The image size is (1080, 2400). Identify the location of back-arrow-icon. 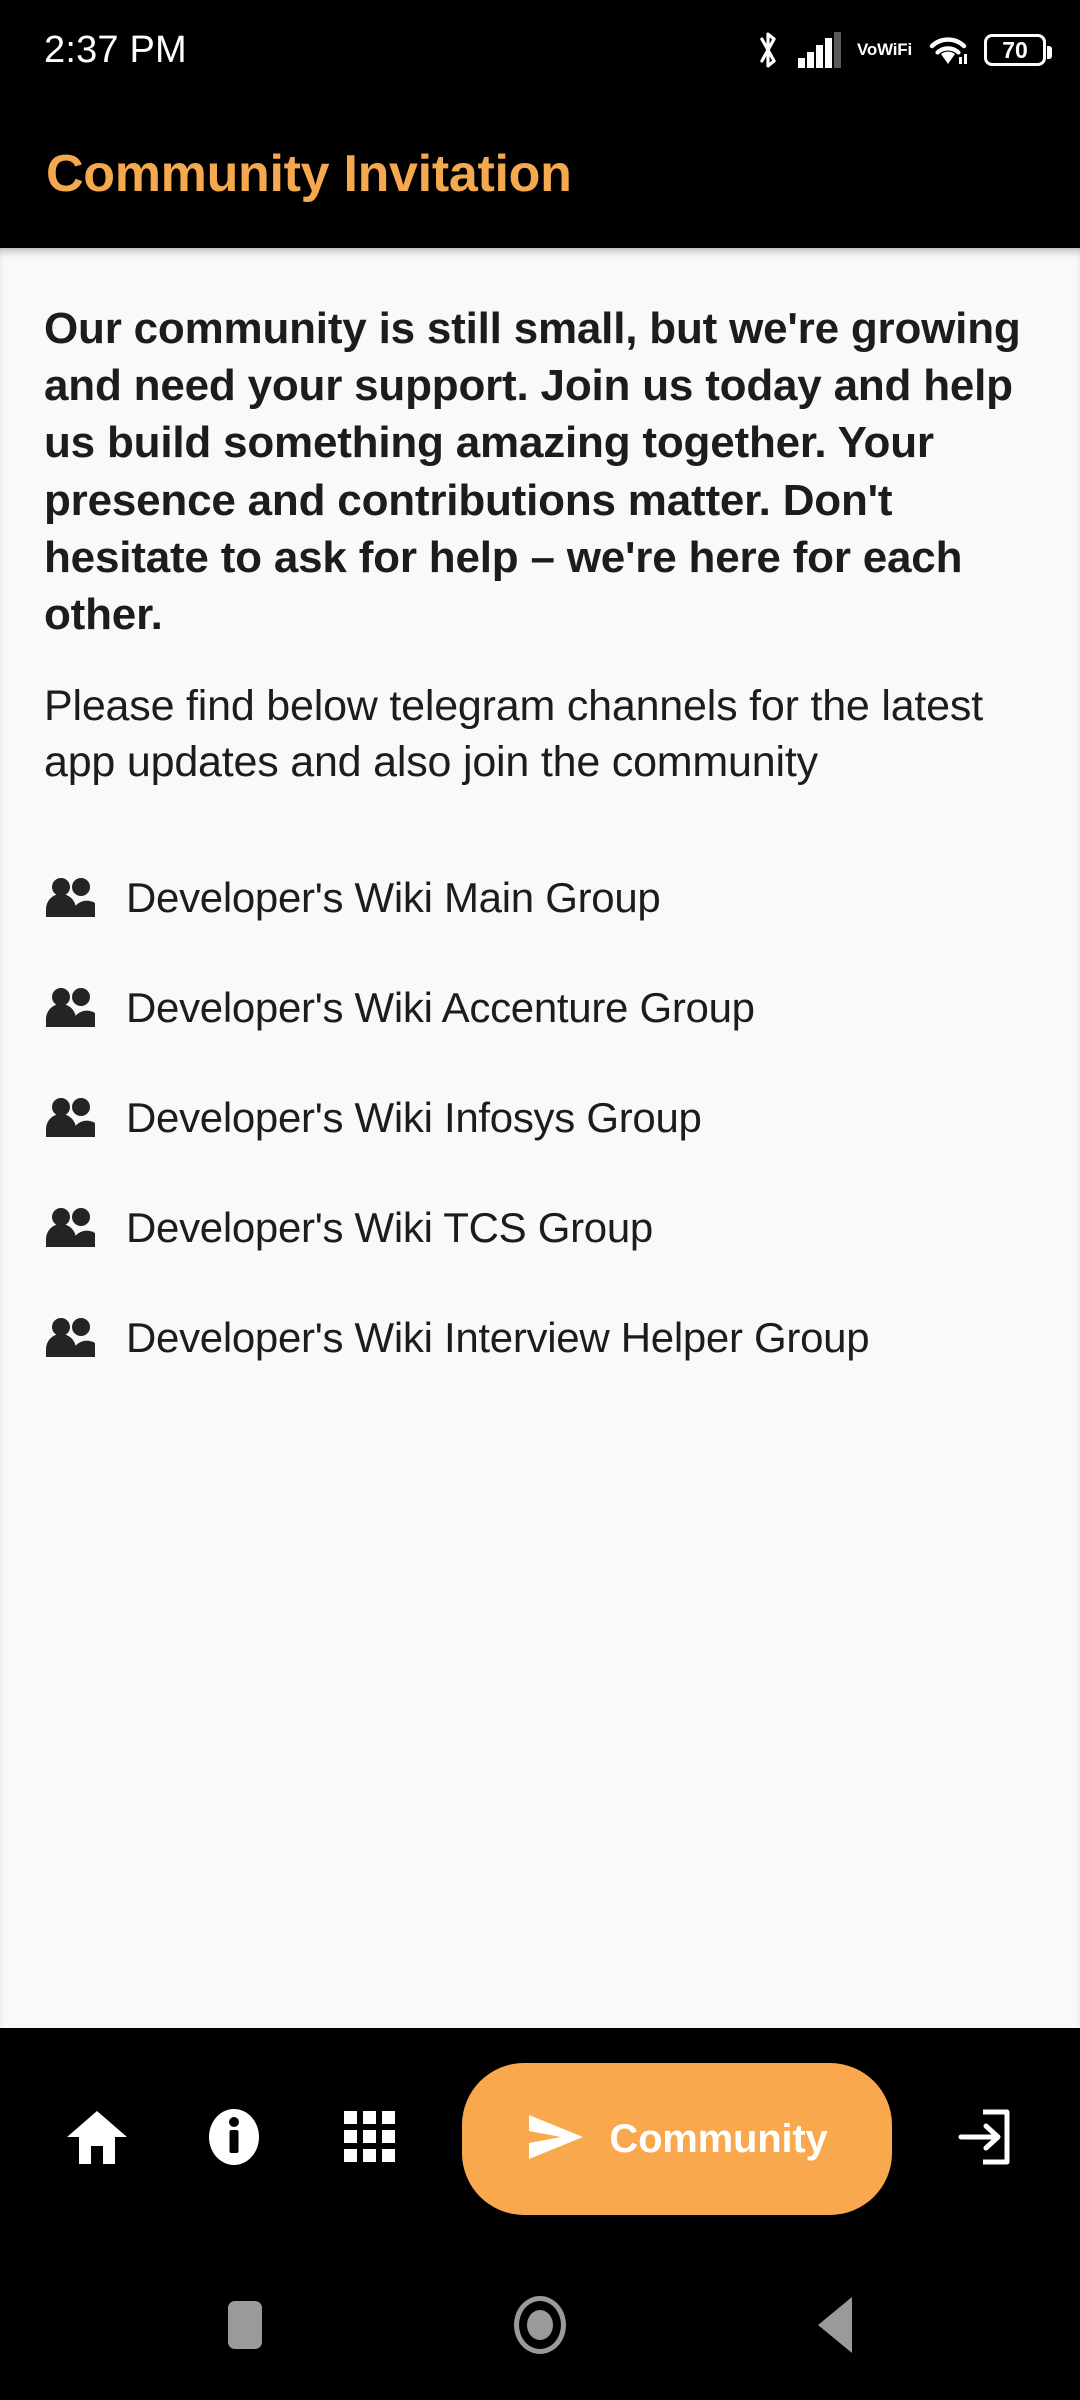
(835, 2325).